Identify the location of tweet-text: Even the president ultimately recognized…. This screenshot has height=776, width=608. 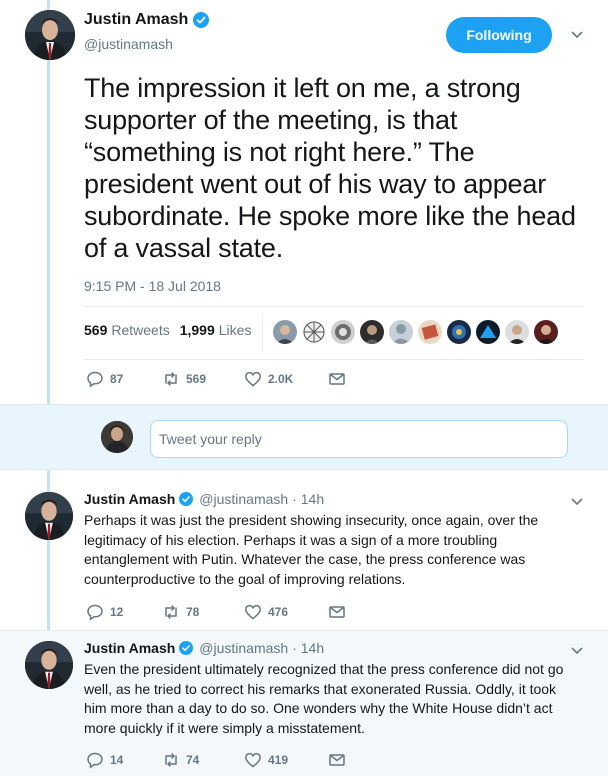
(324, 698).